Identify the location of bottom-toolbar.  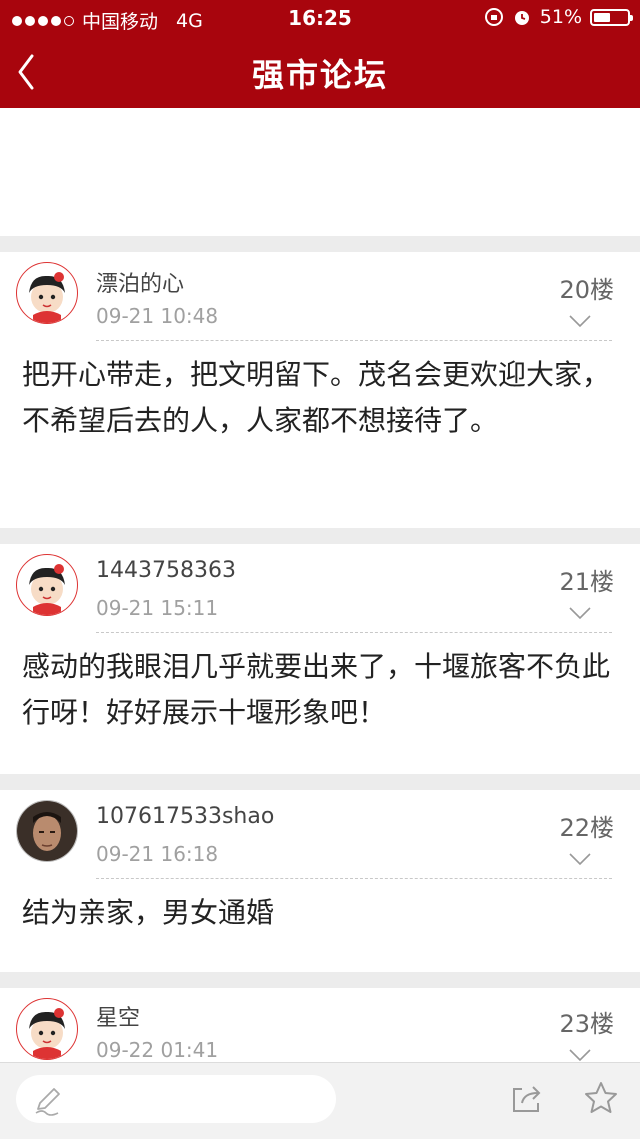
(320, 1100).